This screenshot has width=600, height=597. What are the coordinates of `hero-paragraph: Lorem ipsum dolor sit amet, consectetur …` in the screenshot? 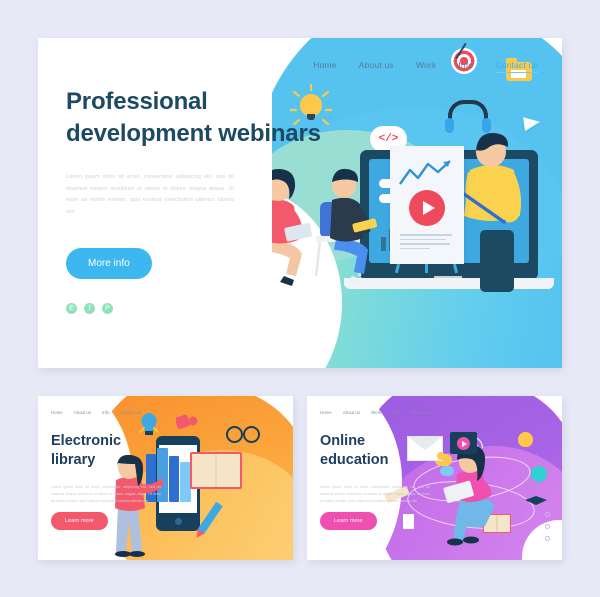 It's located at (150, 194).